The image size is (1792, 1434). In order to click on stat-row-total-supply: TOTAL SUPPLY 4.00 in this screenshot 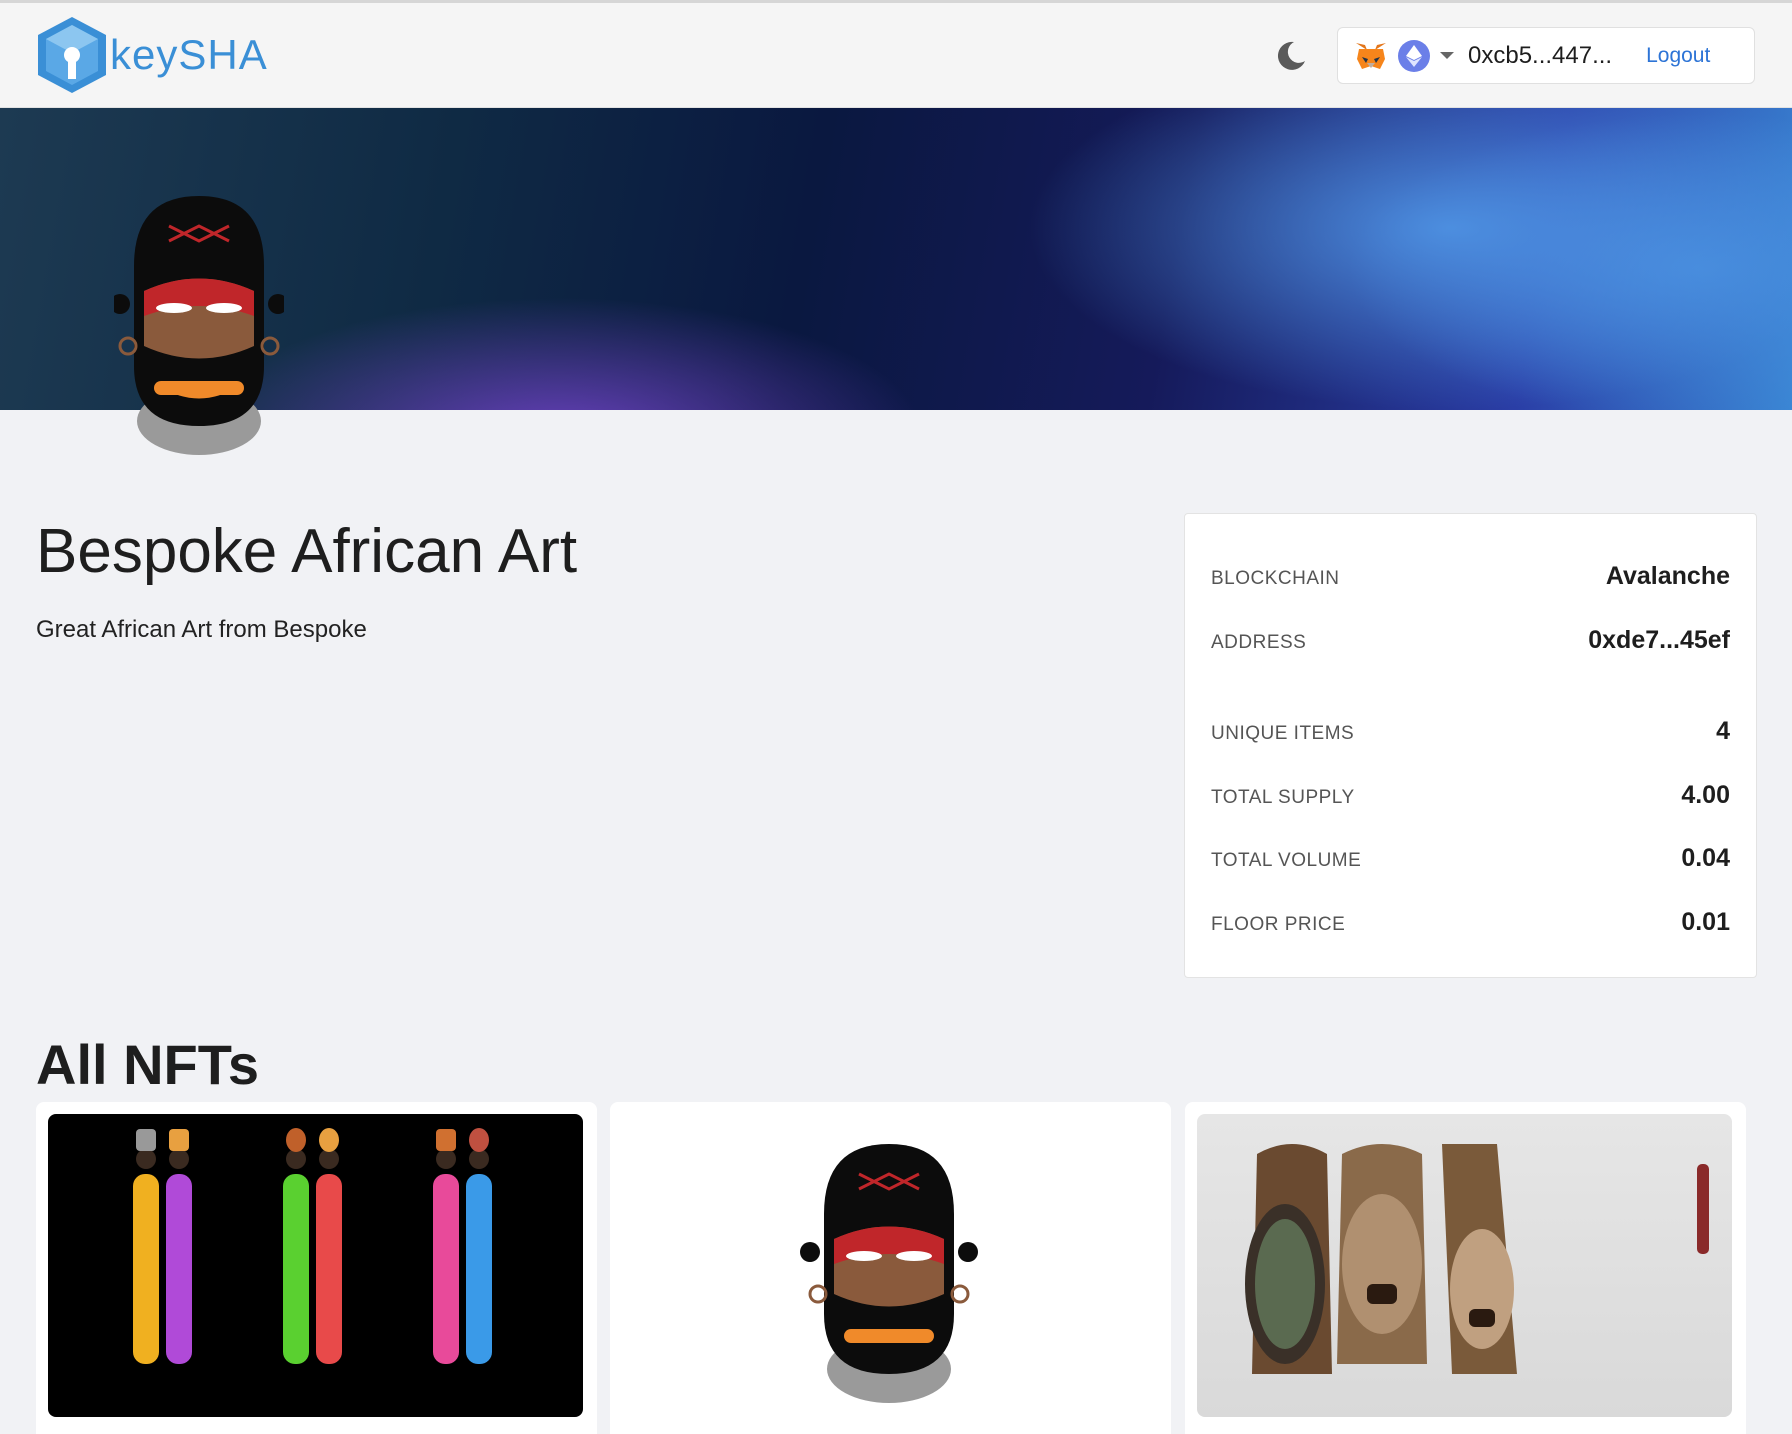, I will do `click(1470, 795)`.